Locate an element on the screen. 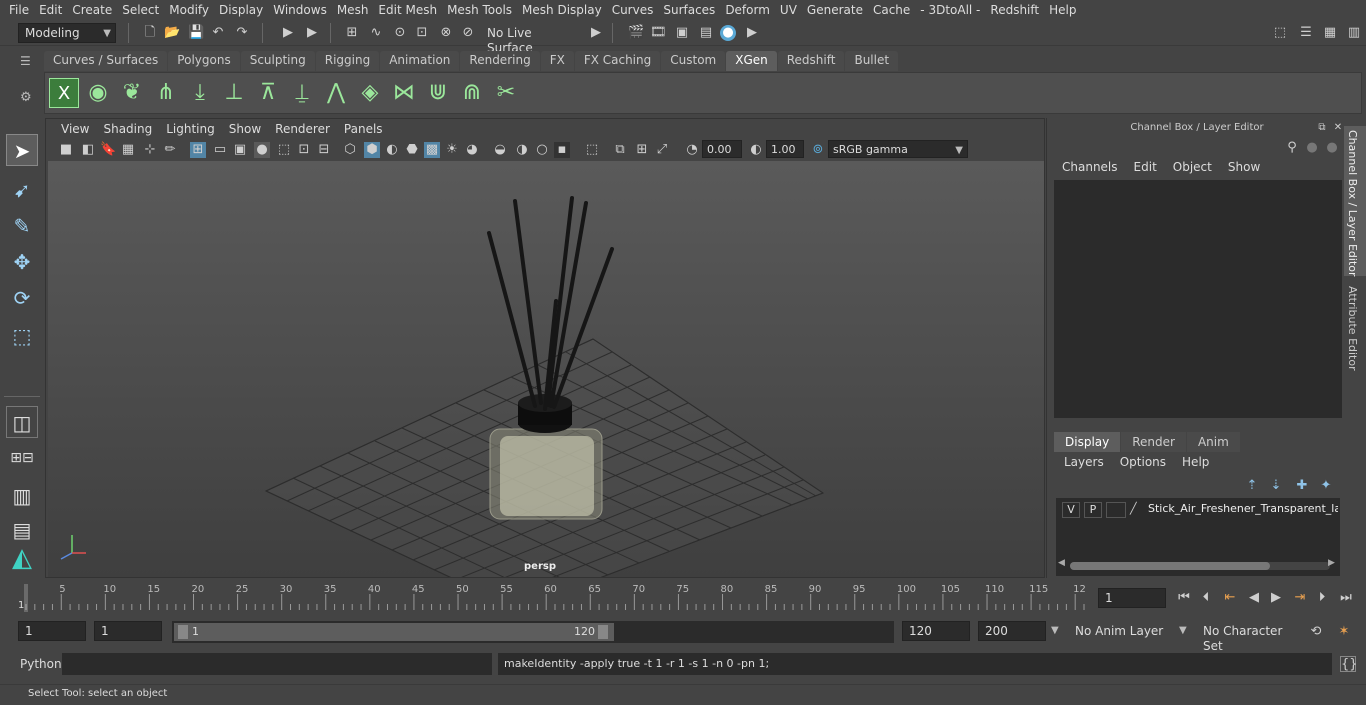 Image resolution: width=1366 pixels, height=705 pixels. side-tab-channel-box: Channel Box / Layer Editor is located at coordinates (1355, 201).